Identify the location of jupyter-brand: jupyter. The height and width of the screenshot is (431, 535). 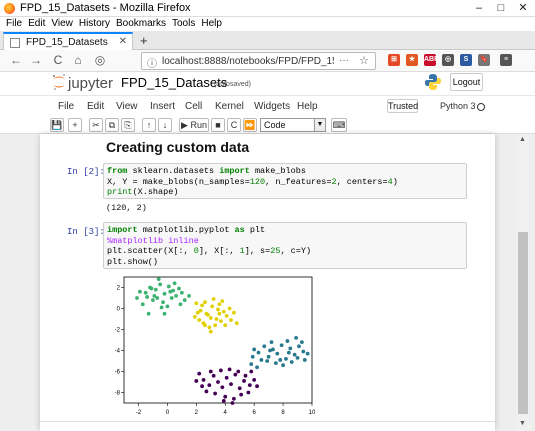
(90, 83).